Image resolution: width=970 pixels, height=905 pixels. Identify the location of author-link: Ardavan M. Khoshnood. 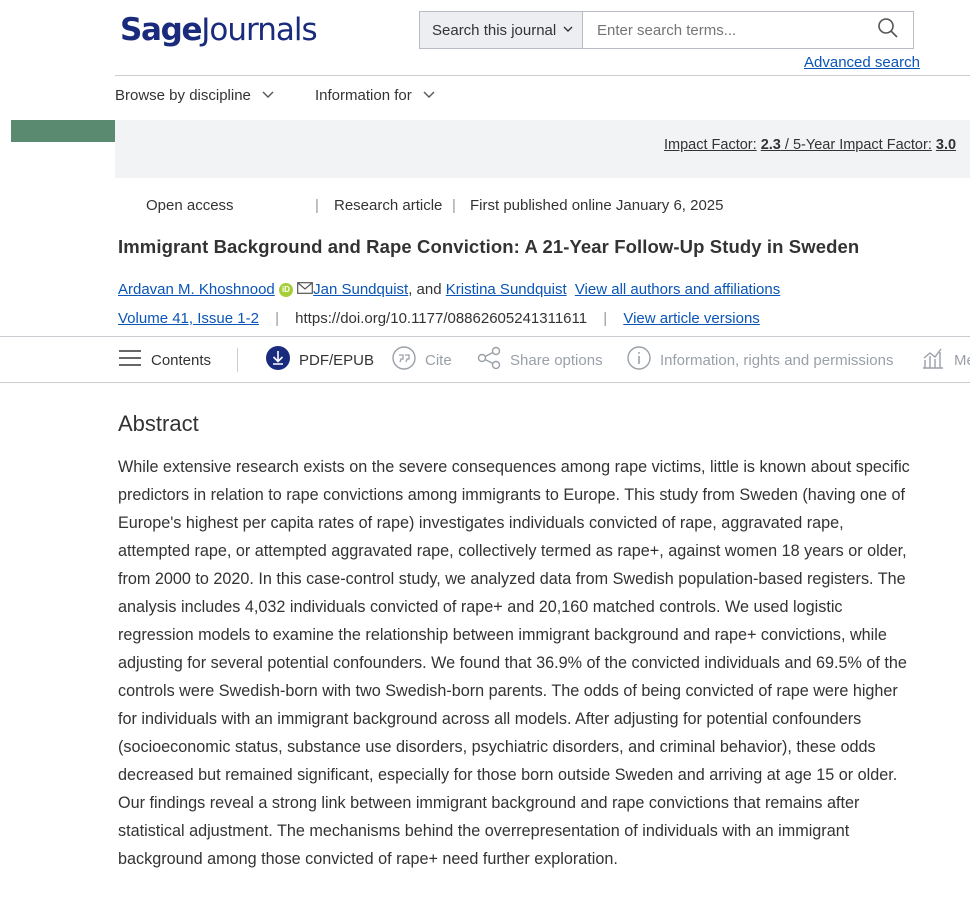
(196, 289).